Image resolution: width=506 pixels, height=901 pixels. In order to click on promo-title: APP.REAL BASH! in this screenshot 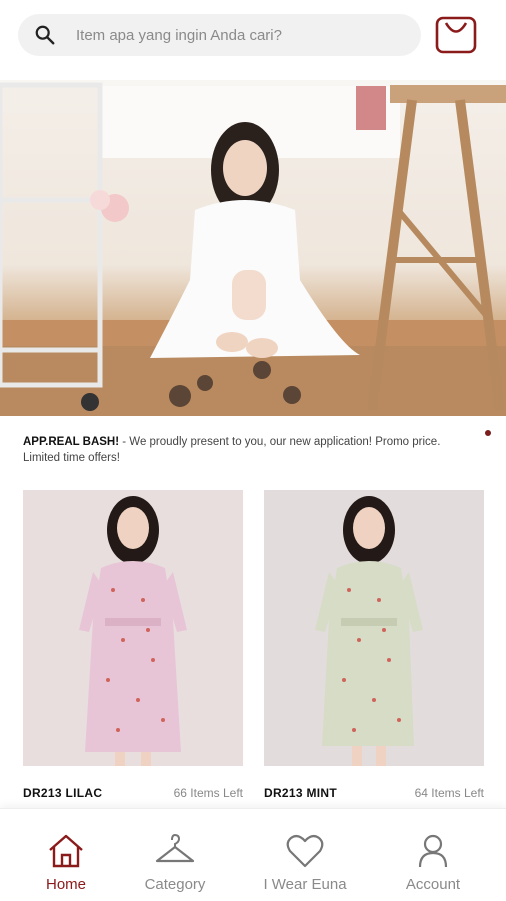, I will do `click(71, 442)`.